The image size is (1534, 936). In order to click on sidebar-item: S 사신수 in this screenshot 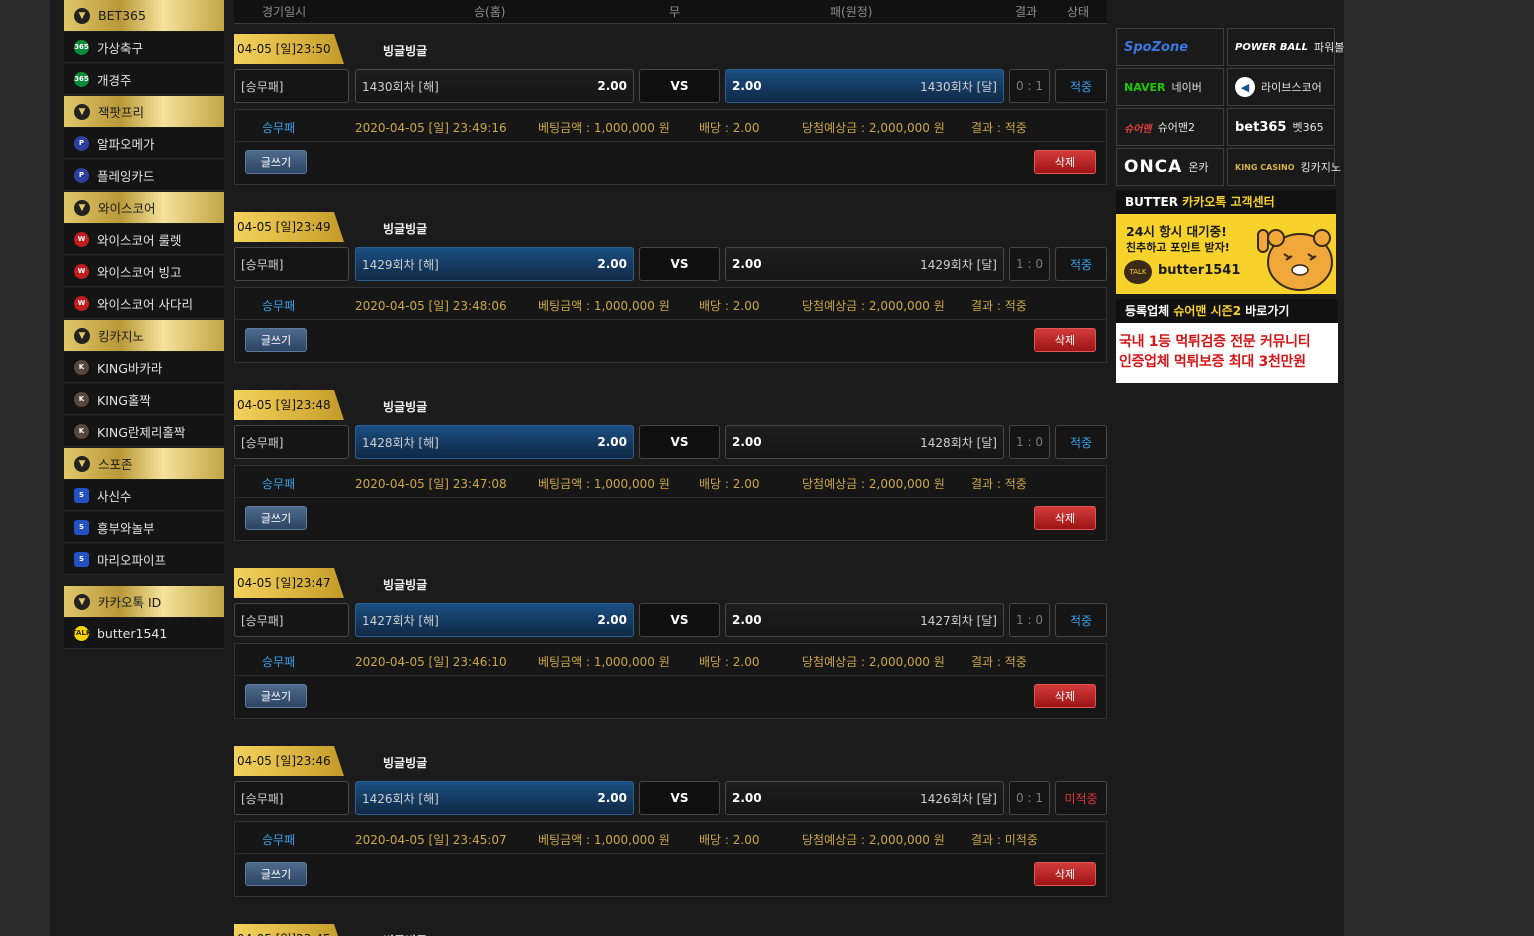, I will do `click(144, 495)`.